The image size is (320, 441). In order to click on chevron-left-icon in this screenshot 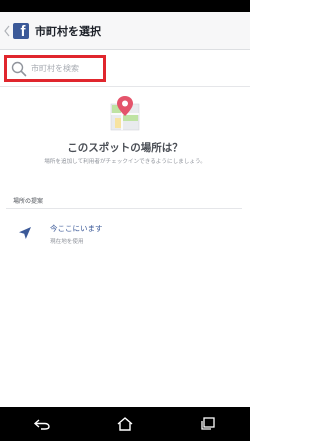, I will do `click(7, 31)`.